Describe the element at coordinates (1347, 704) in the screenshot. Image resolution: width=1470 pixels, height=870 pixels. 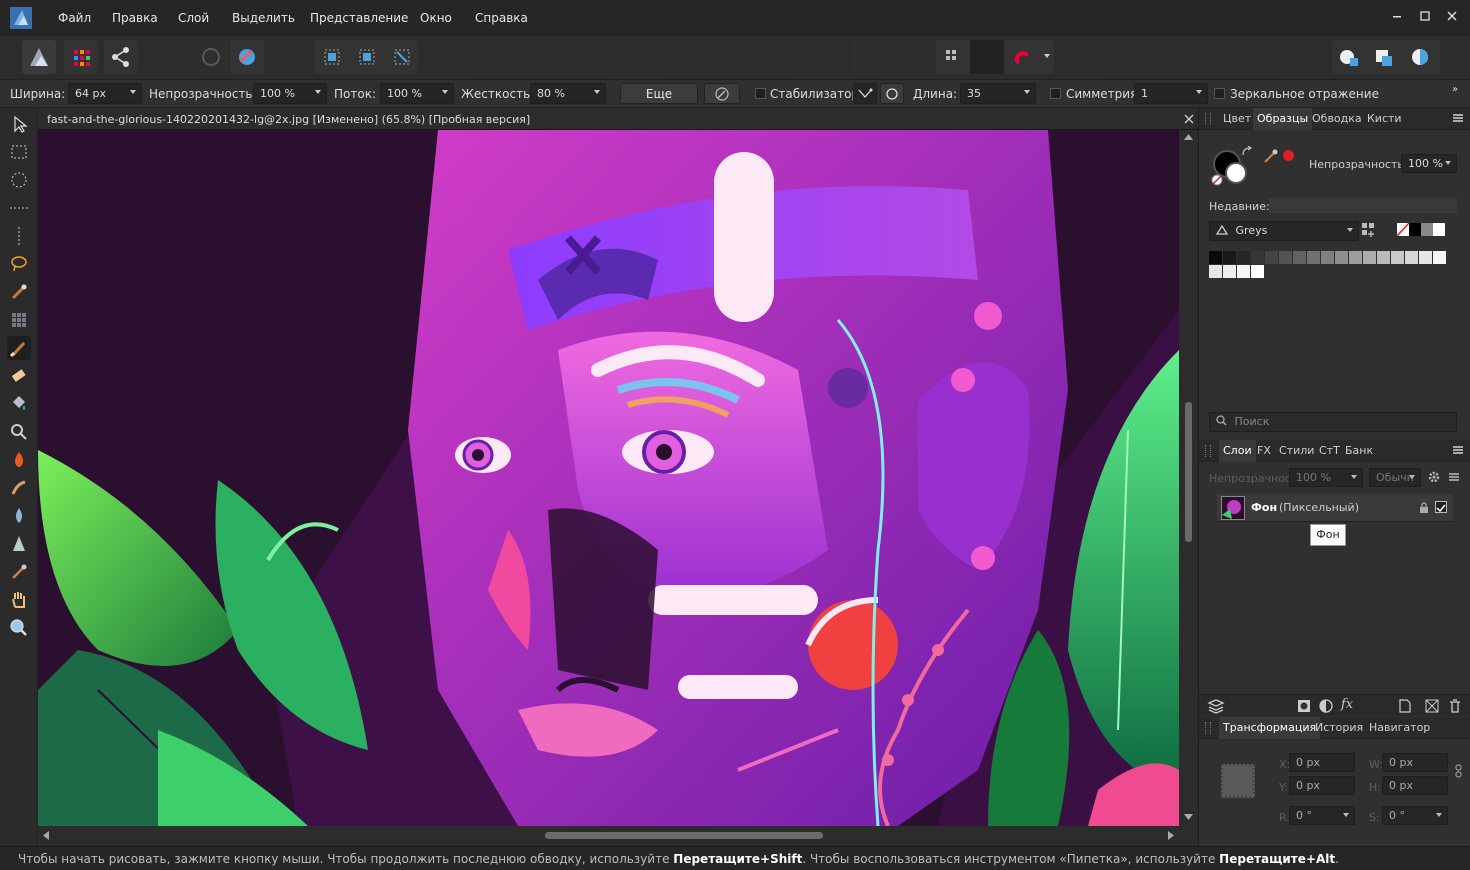
I see `fx-icon: fx` at that location.